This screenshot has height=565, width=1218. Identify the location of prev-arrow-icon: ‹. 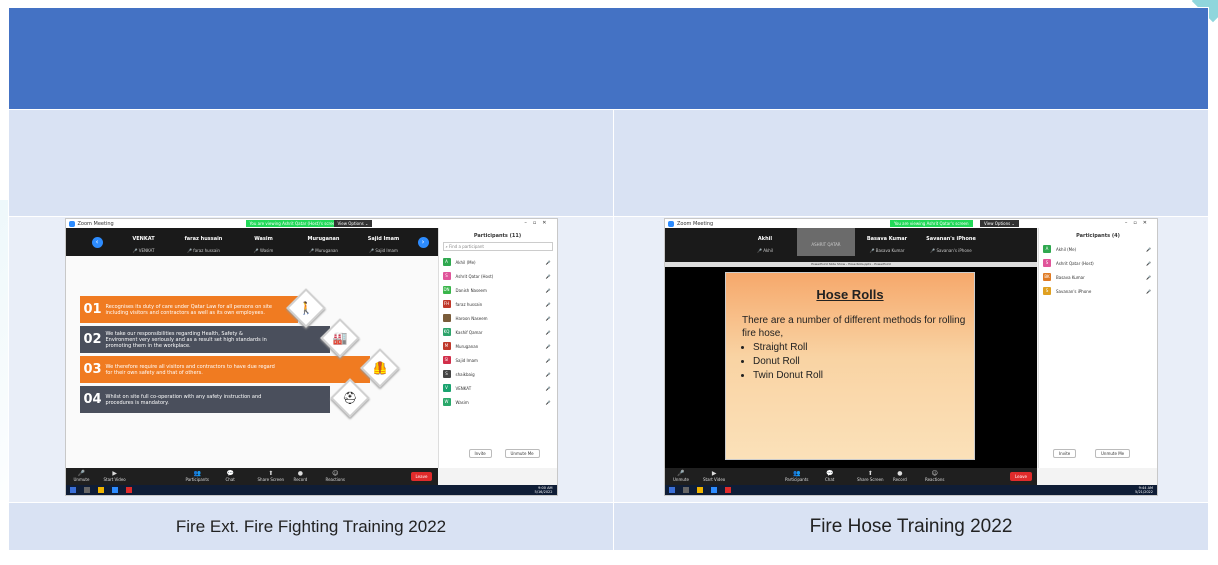
(97, 242).